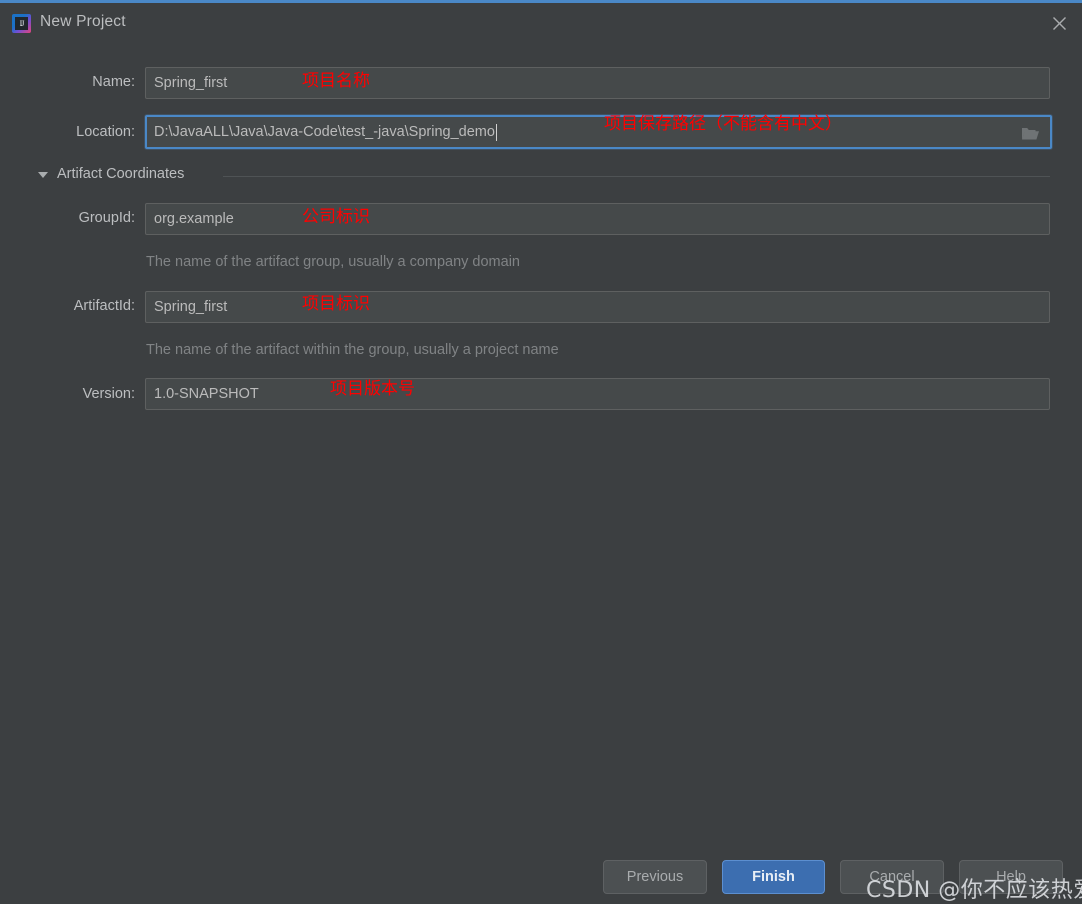 The height and width of the screenshot is (904, 1082). What do you see at coordinates (597, 394) in the screenshot?
I see `version-input: 1.0-SNAPSHOT` at bounding box center [597, 394].